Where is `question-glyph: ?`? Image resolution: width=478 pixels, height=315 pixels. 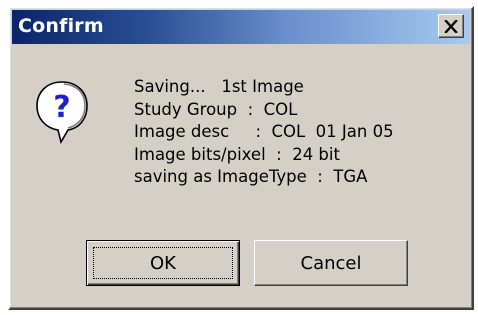 question-glyph: ? is located at coordinates (61, 107).